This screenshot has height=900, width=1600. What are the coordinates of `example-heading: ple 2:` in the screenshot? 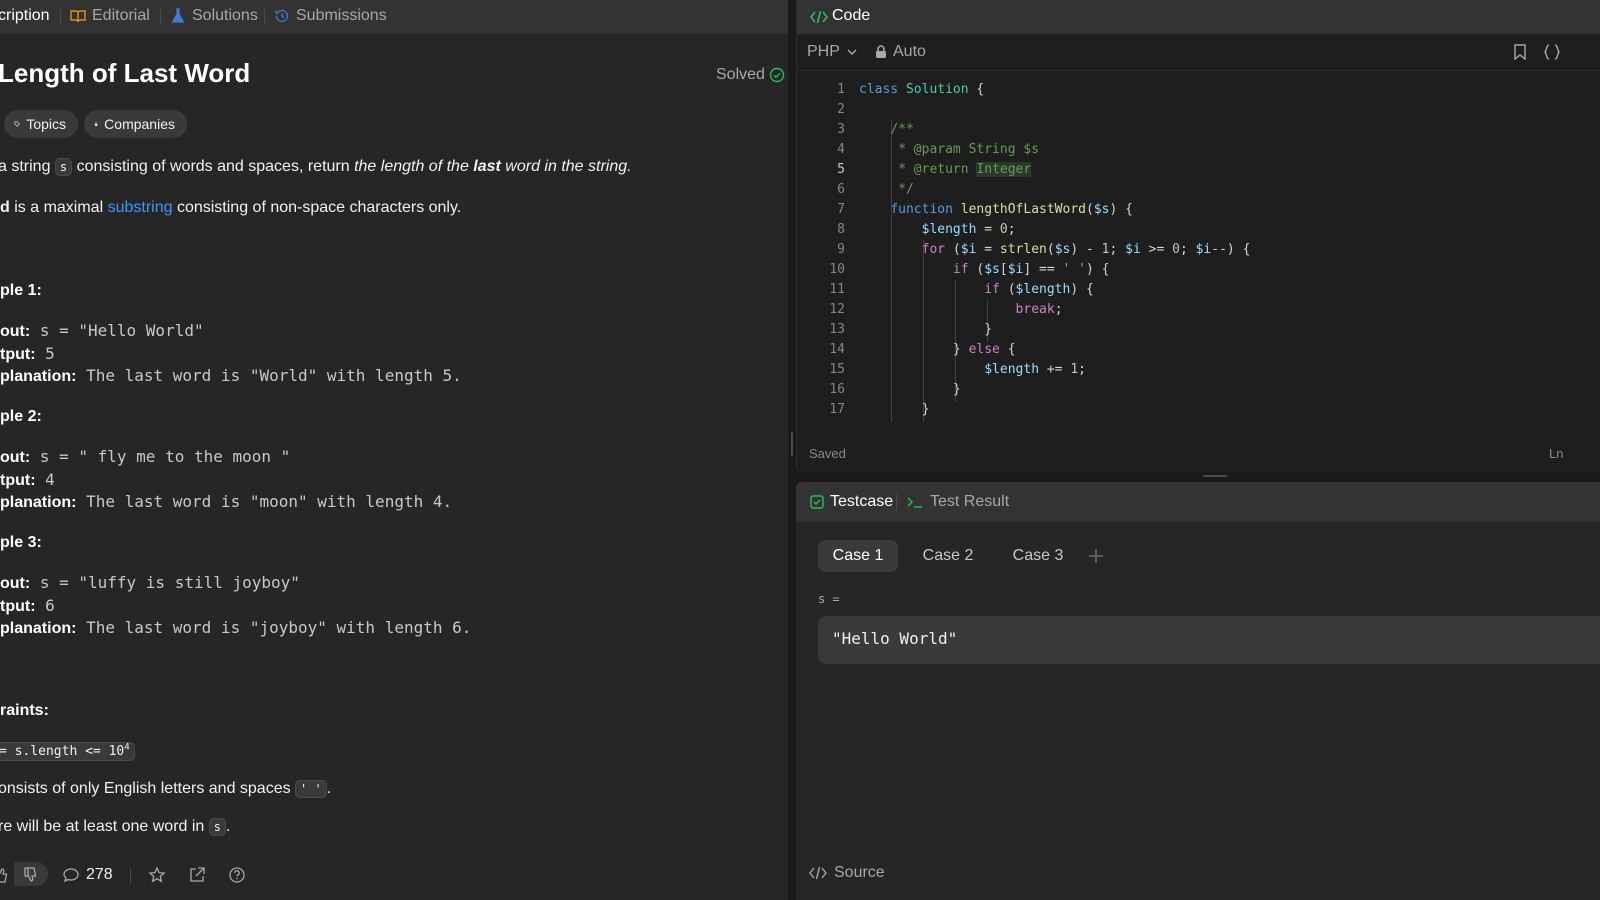 It's located at (21, 416).